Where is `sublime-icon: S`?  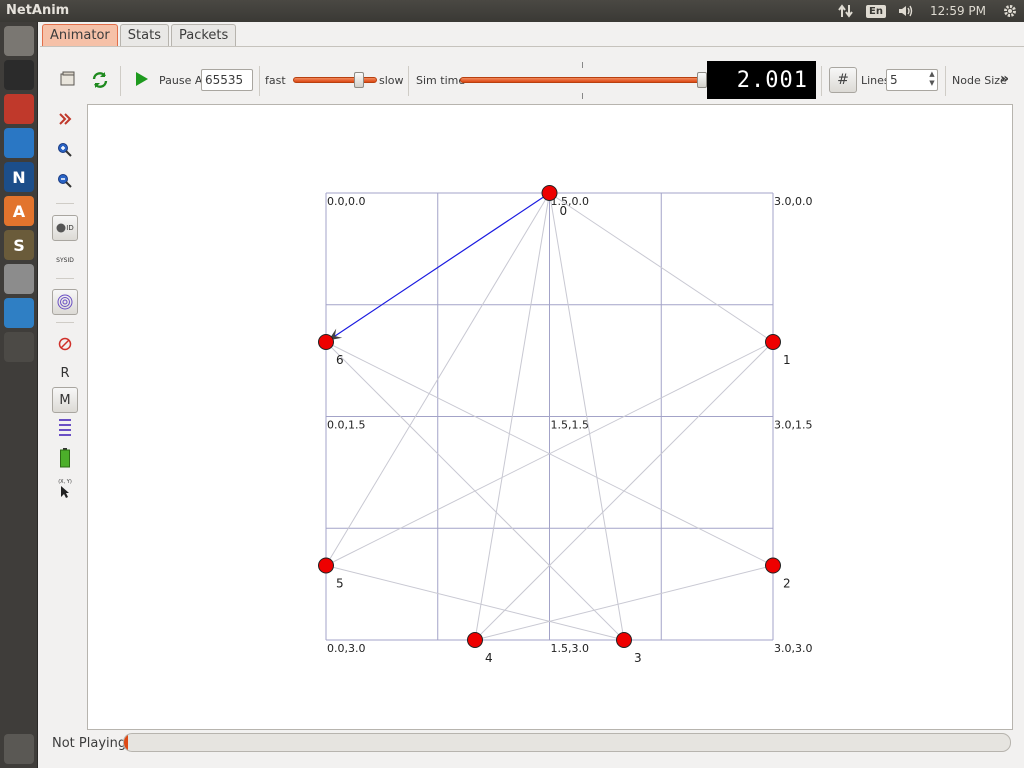 sublime-icon: S is located at coordinates (19, 245).